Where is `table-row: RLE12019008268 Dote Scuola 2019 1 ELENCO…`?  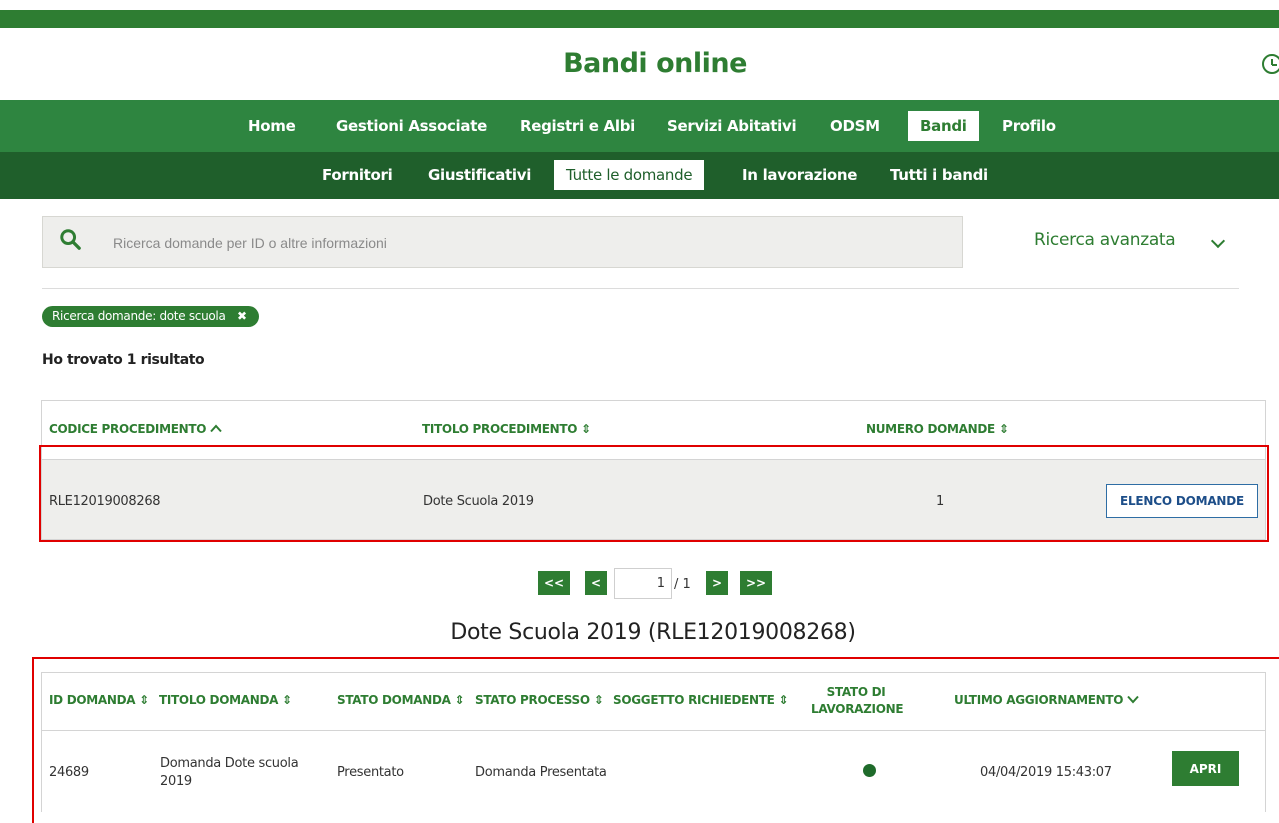
table-row: RLE12019008268 Dote Scuola 2019 1 ELENCO… is located at coordinates (653, 499).